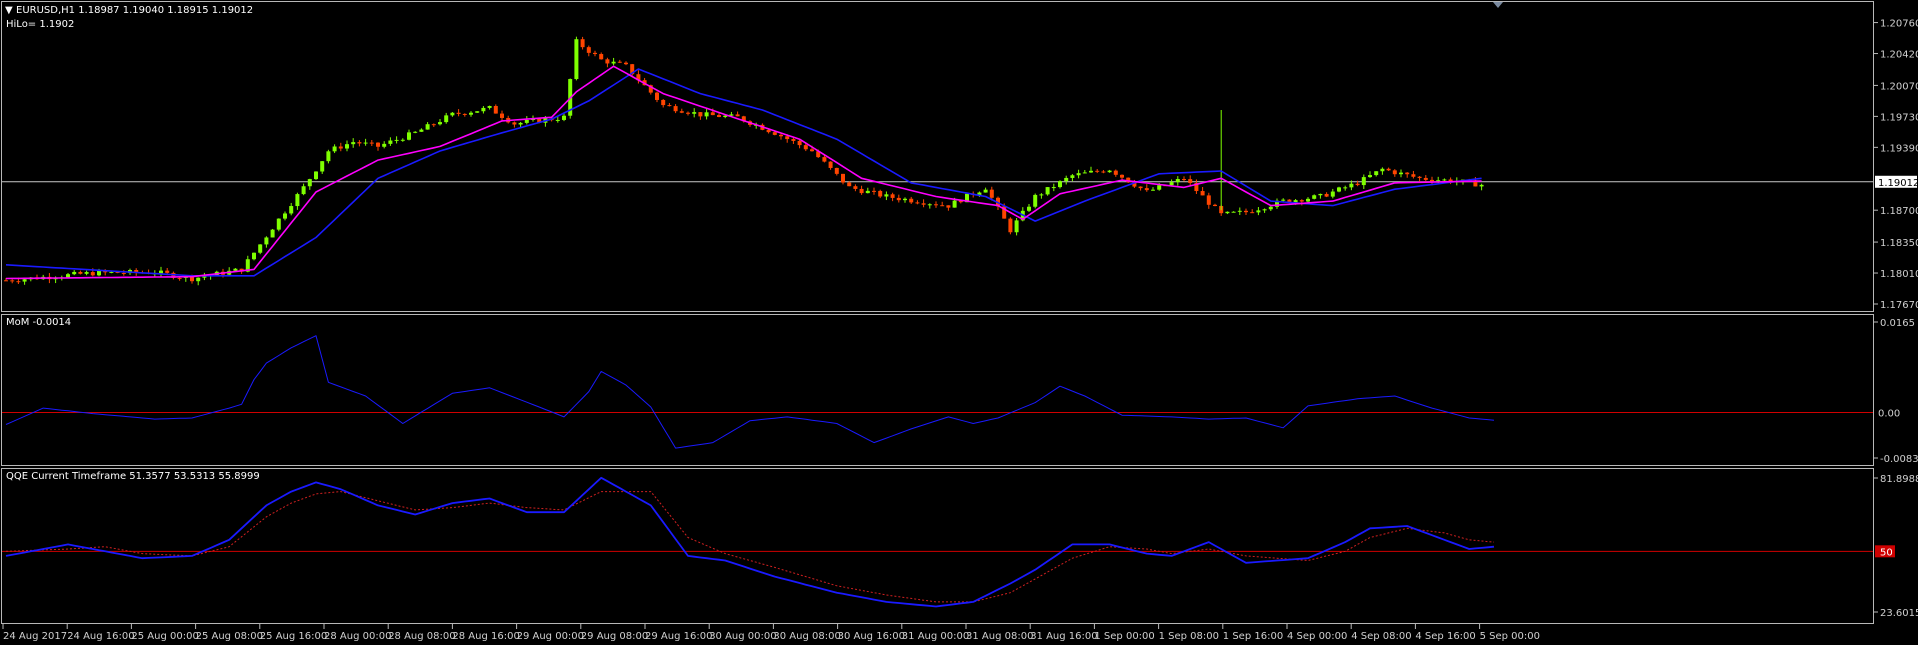 This screenshot has width=1918, height=645. I want to click on x-tick-label: 31 Aug 08:00, so click(999, 636).